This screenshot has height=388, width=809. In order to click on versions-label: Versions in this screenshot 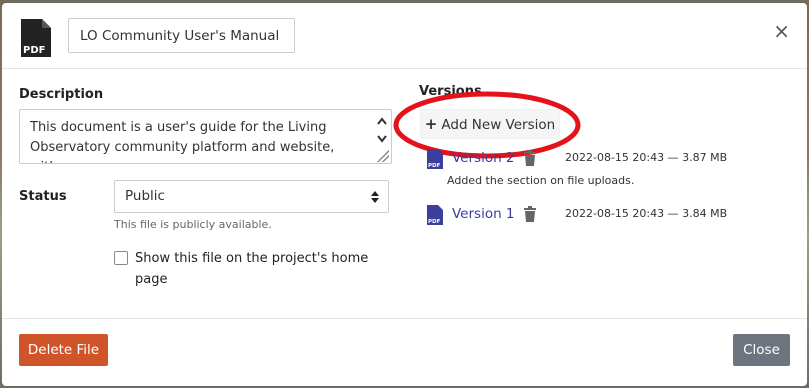, I will do `click(450, 91)`.